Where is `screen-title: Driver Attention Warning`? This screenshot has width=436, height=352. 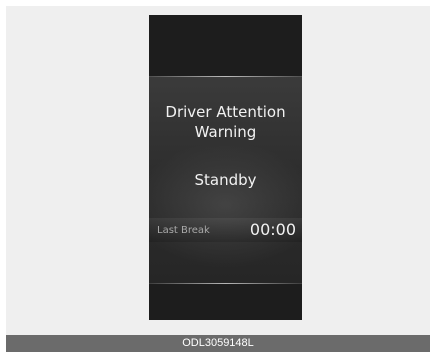 screen-title: Driver Attention Warning is located at coordinates (225, 122).